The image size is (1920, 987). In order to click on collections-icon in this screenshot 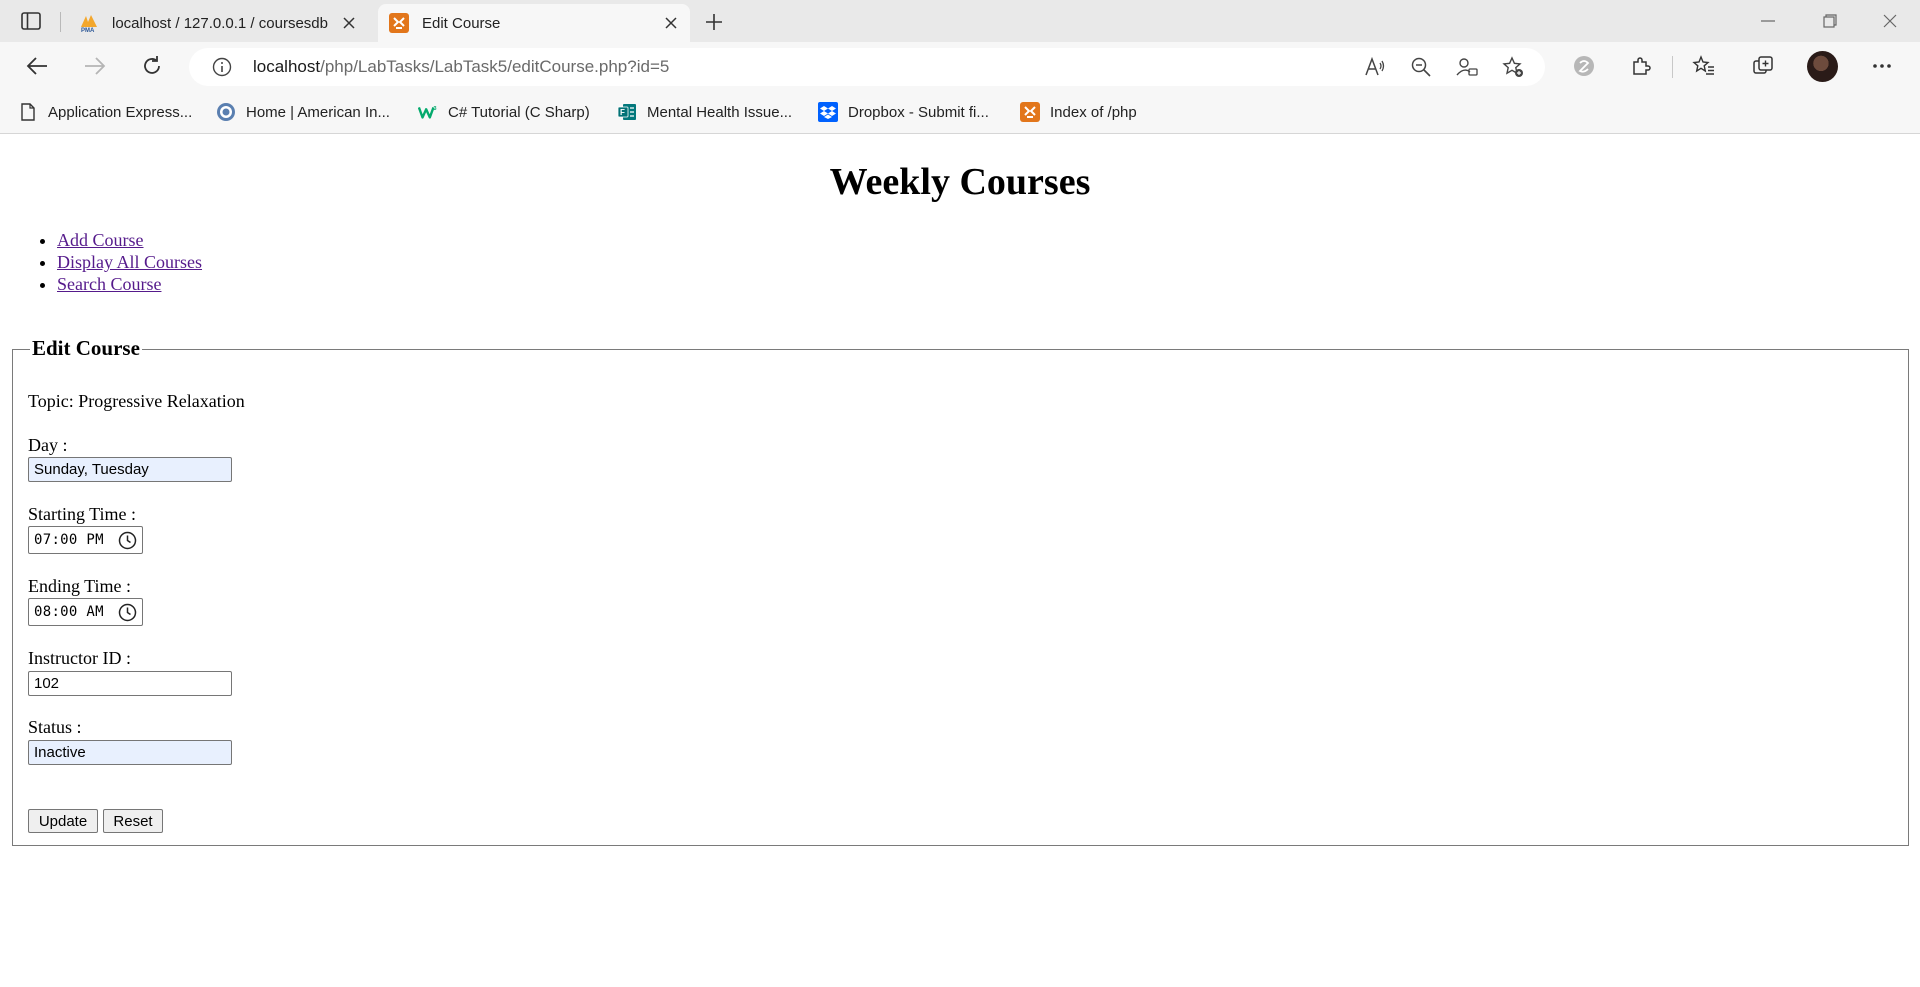, I will do `click(1763, 66)`.